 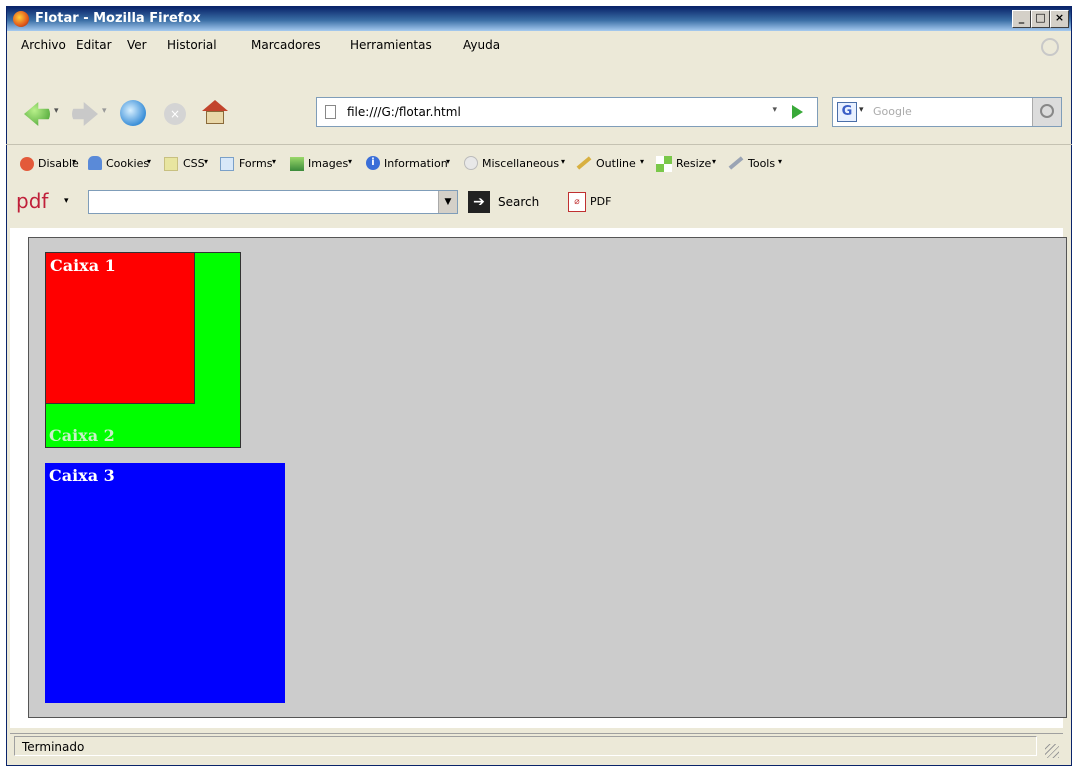 What do you see at coordinates (584, 163) in the screenshot?
I see `outline-icon` at bounding box center [584, 163].